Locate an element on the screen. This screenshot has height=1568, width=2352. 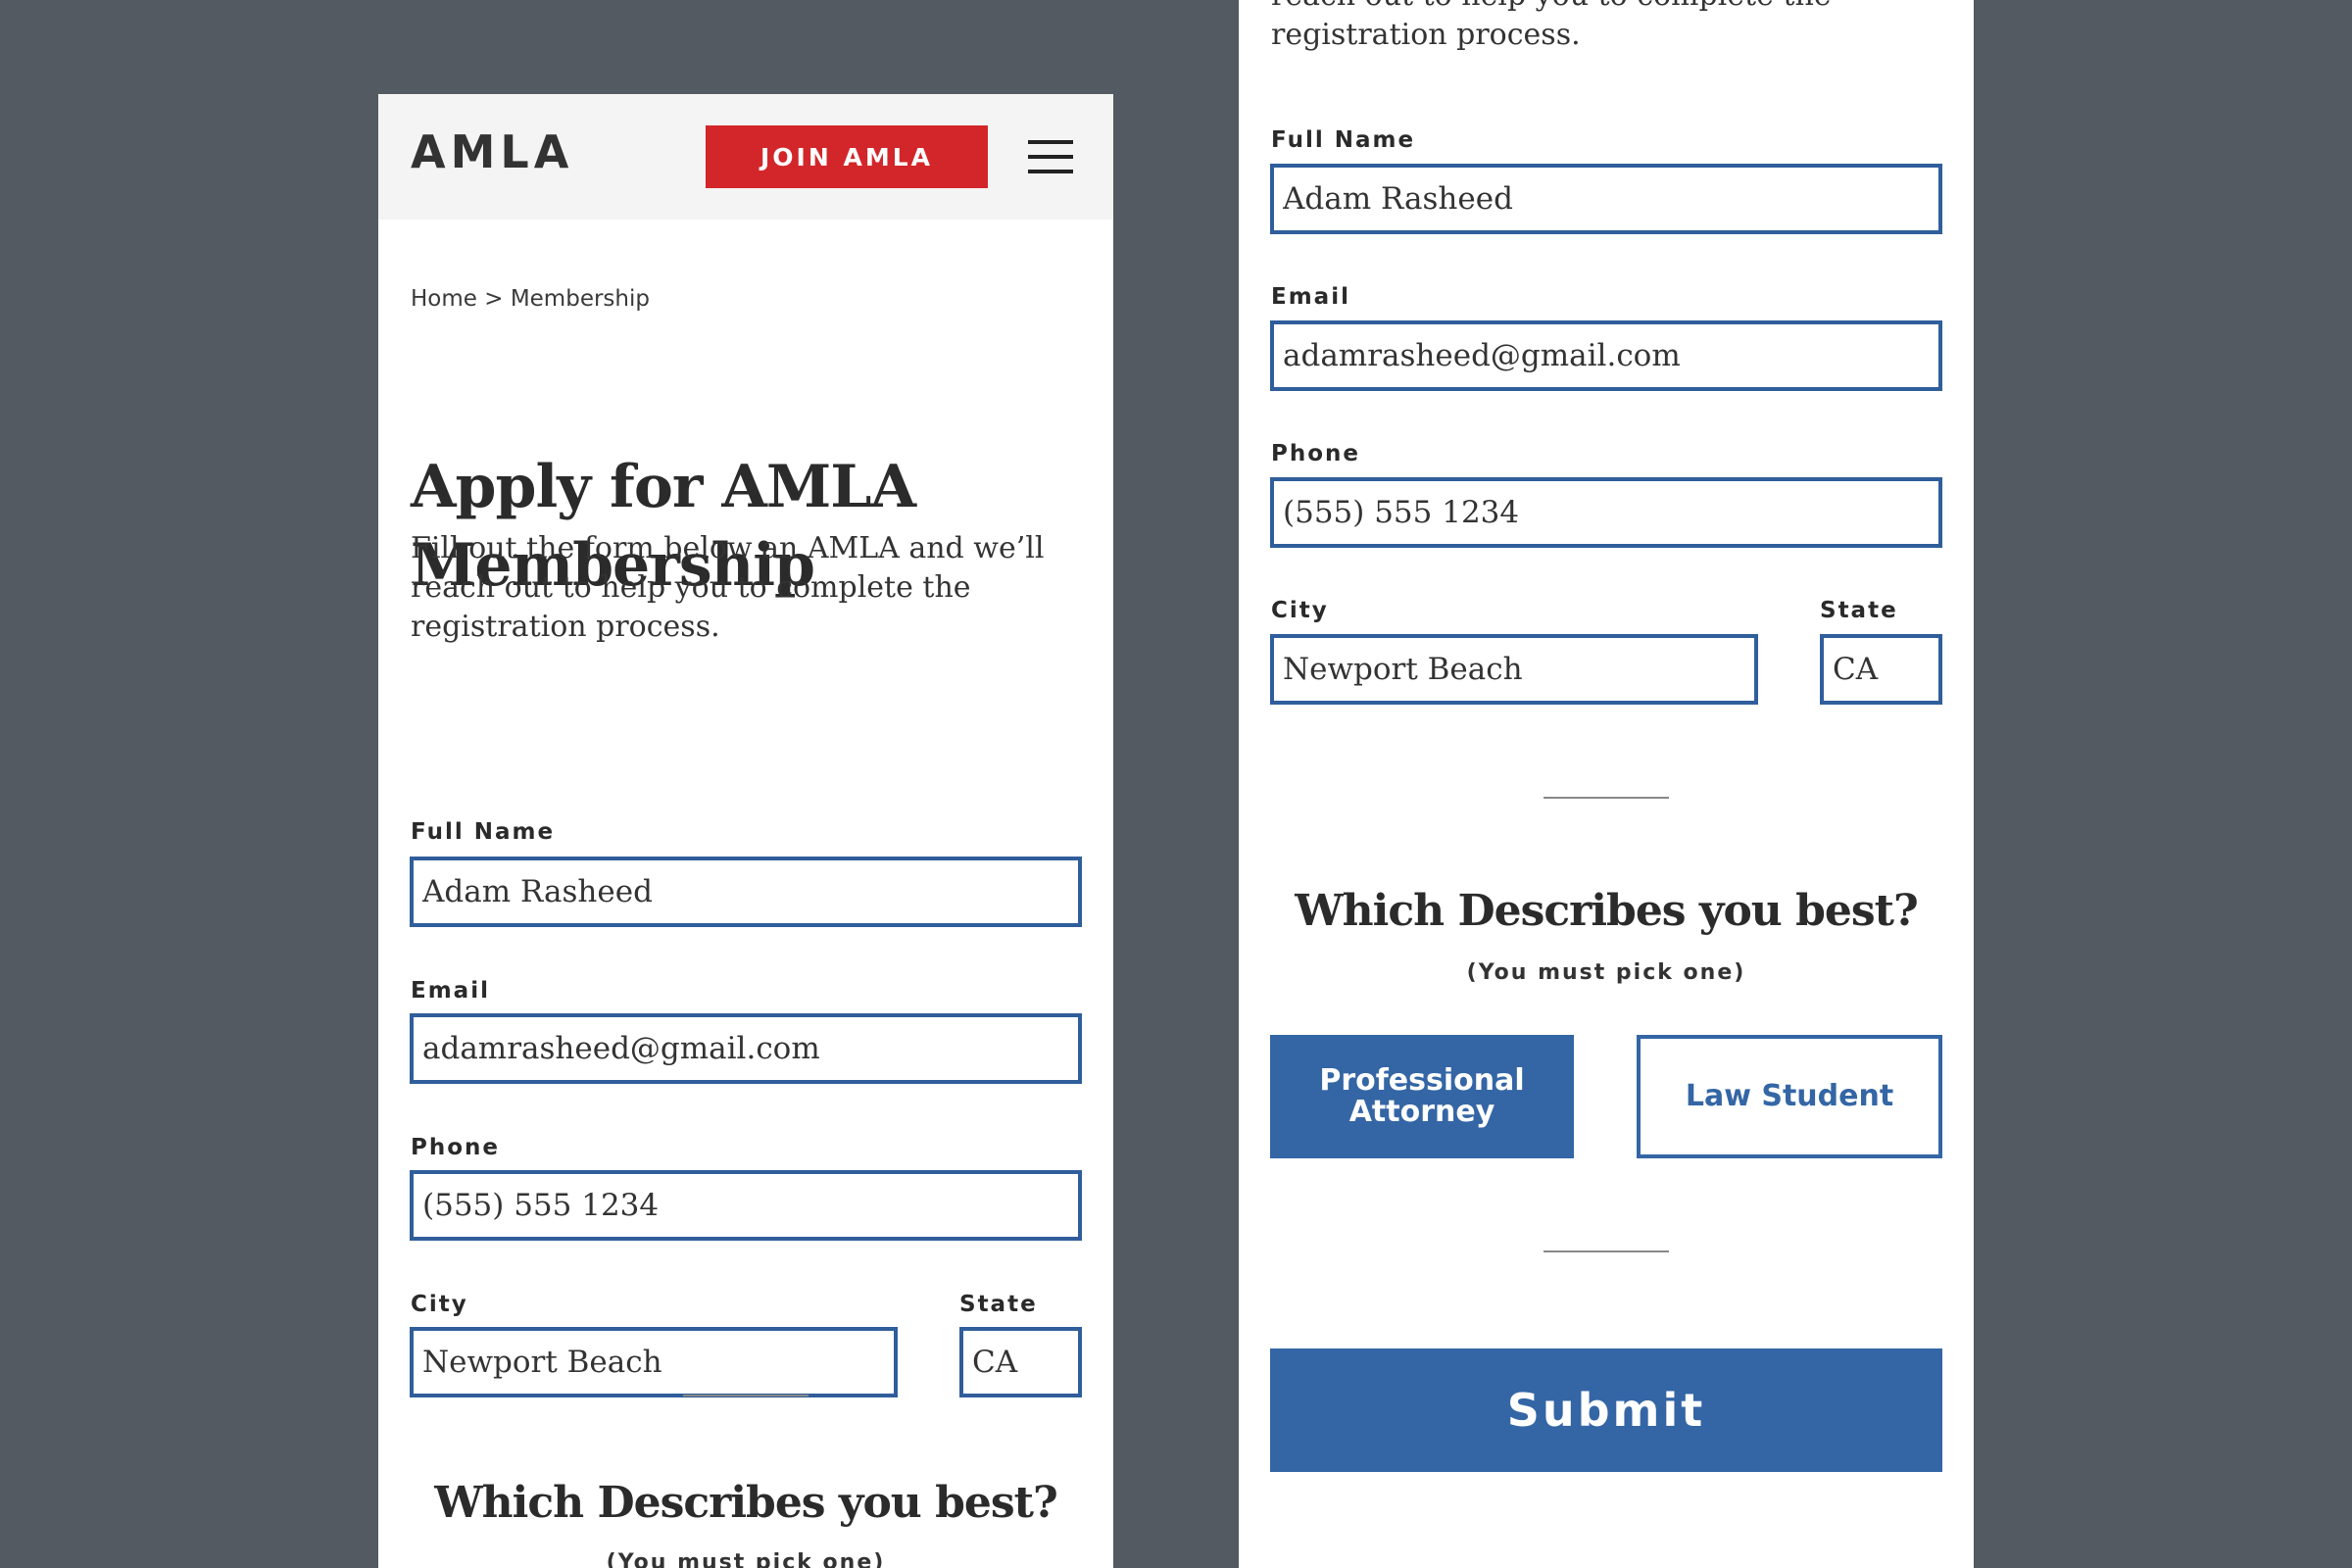
option-professional-attorney: Professional Attorney is located at coordinates (1422, 1096).